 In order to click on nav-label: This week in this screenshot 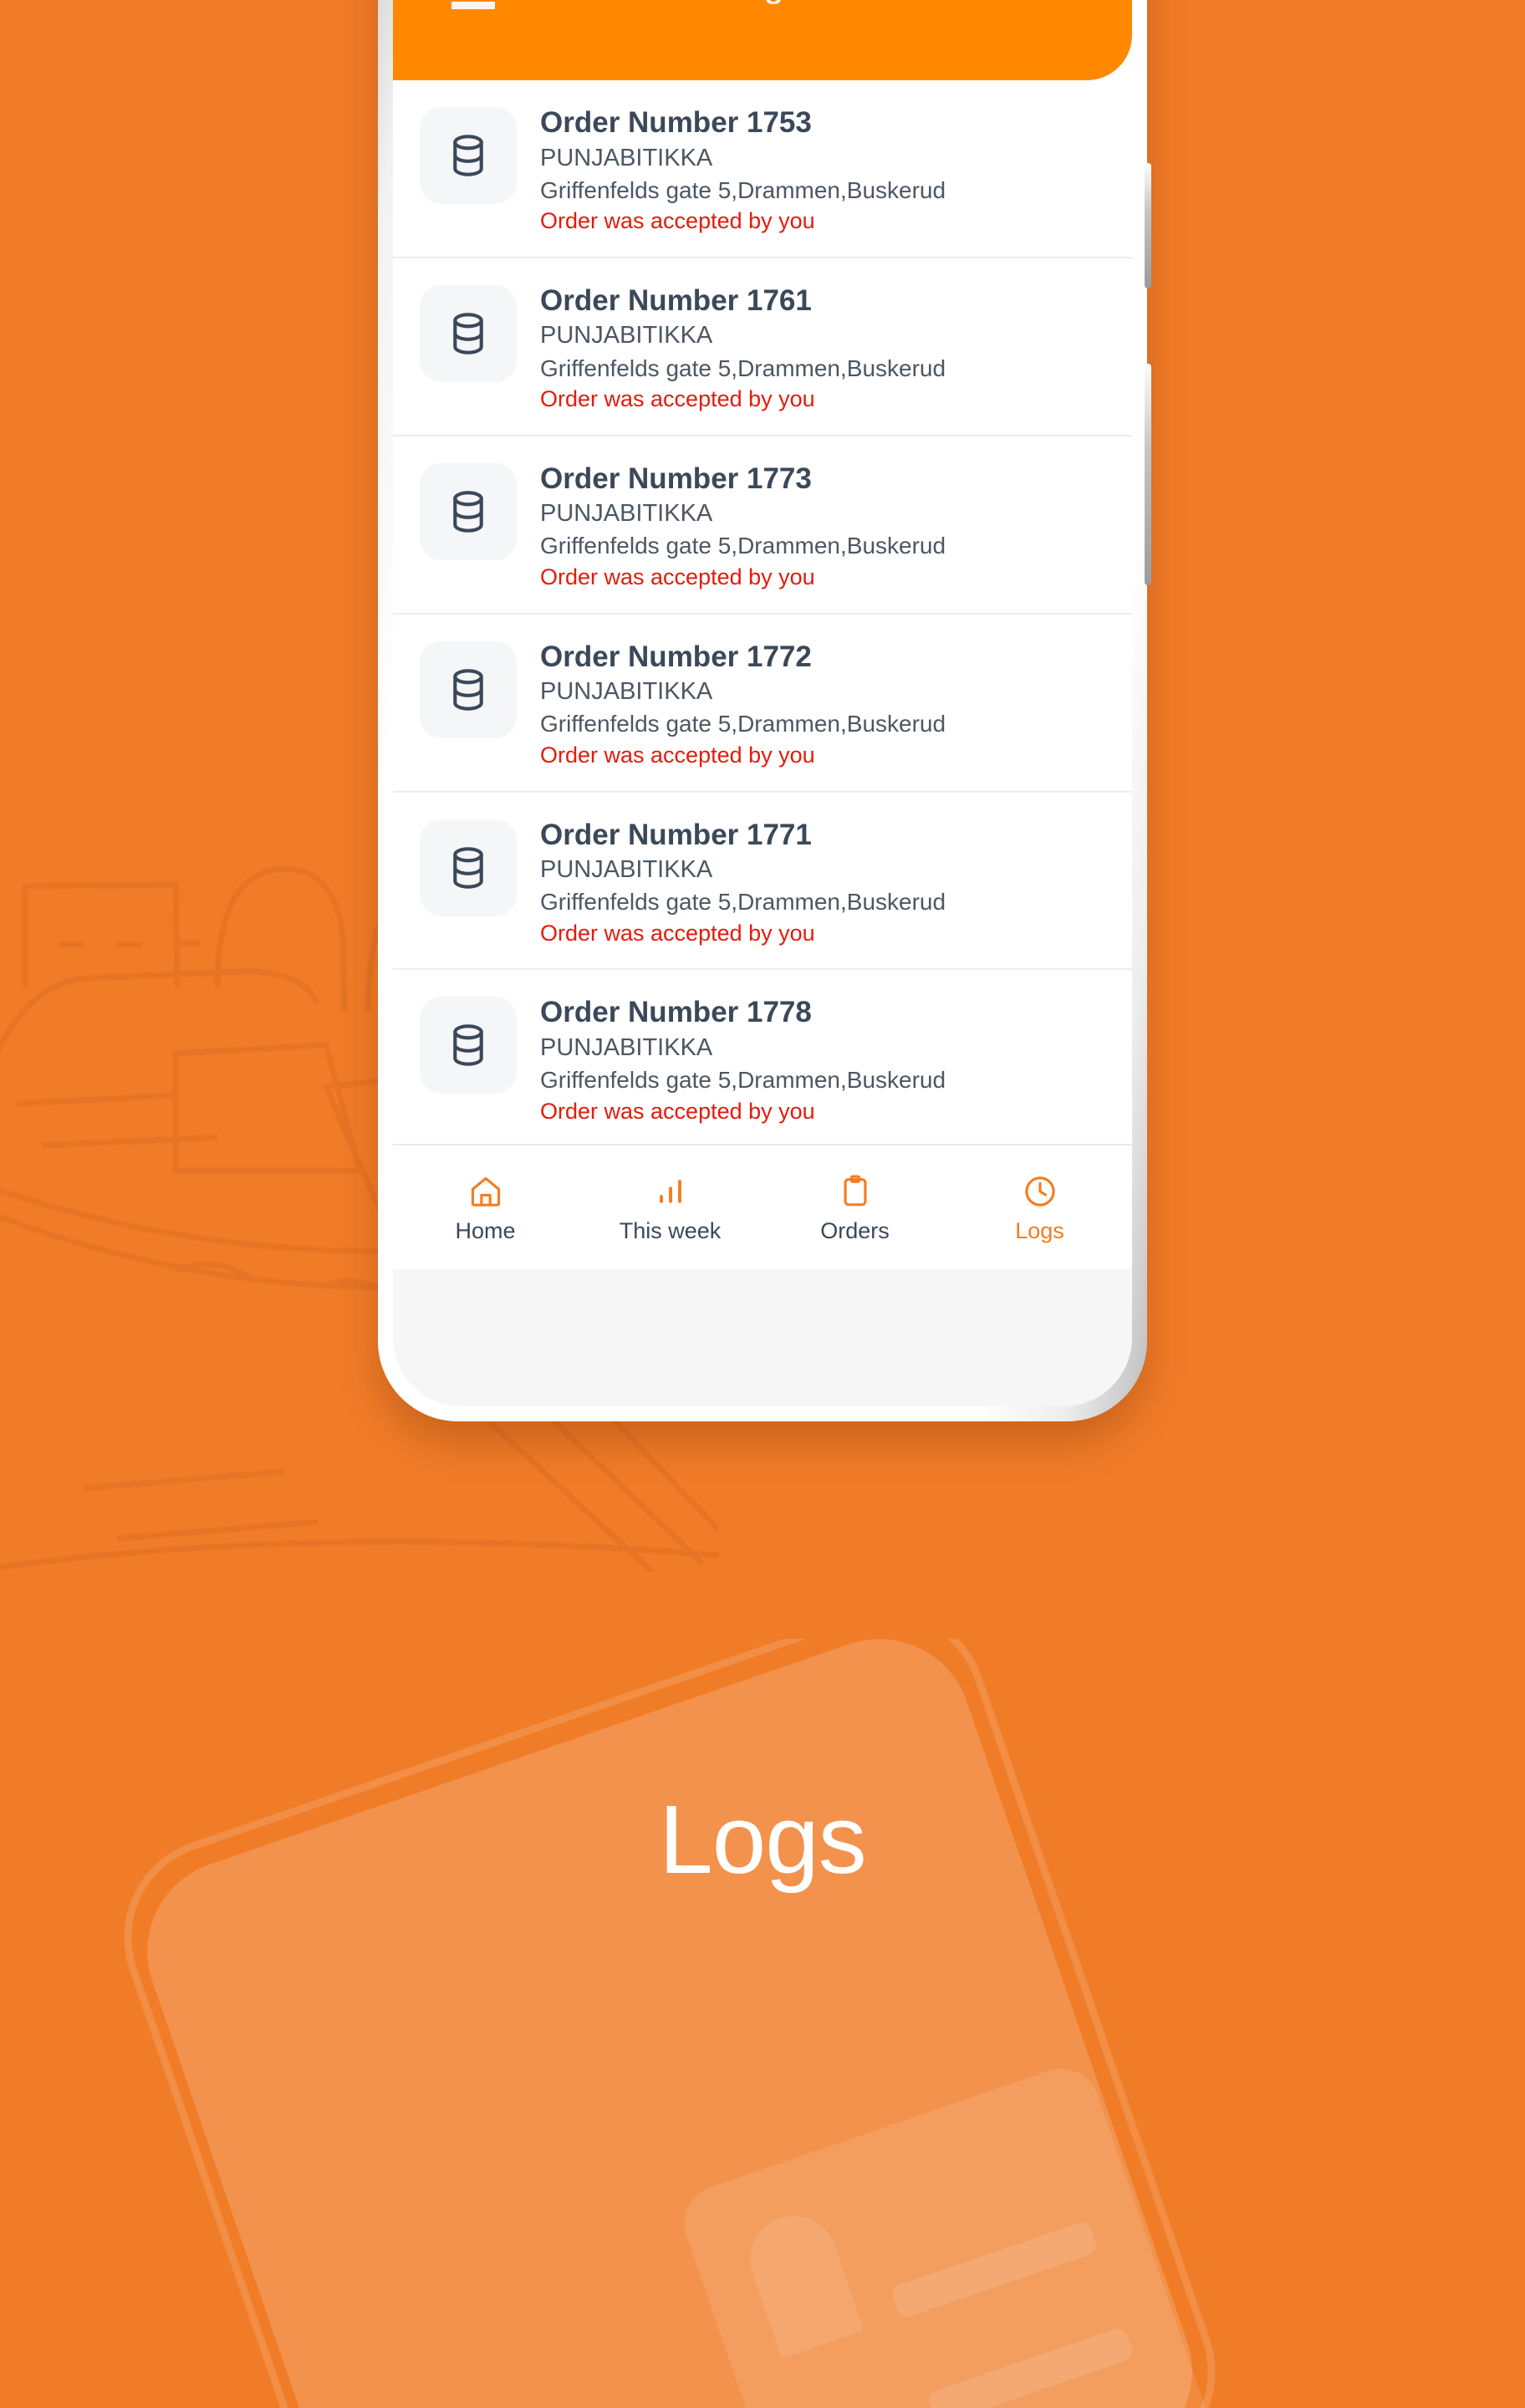, I will do `click(670, 1230)`.